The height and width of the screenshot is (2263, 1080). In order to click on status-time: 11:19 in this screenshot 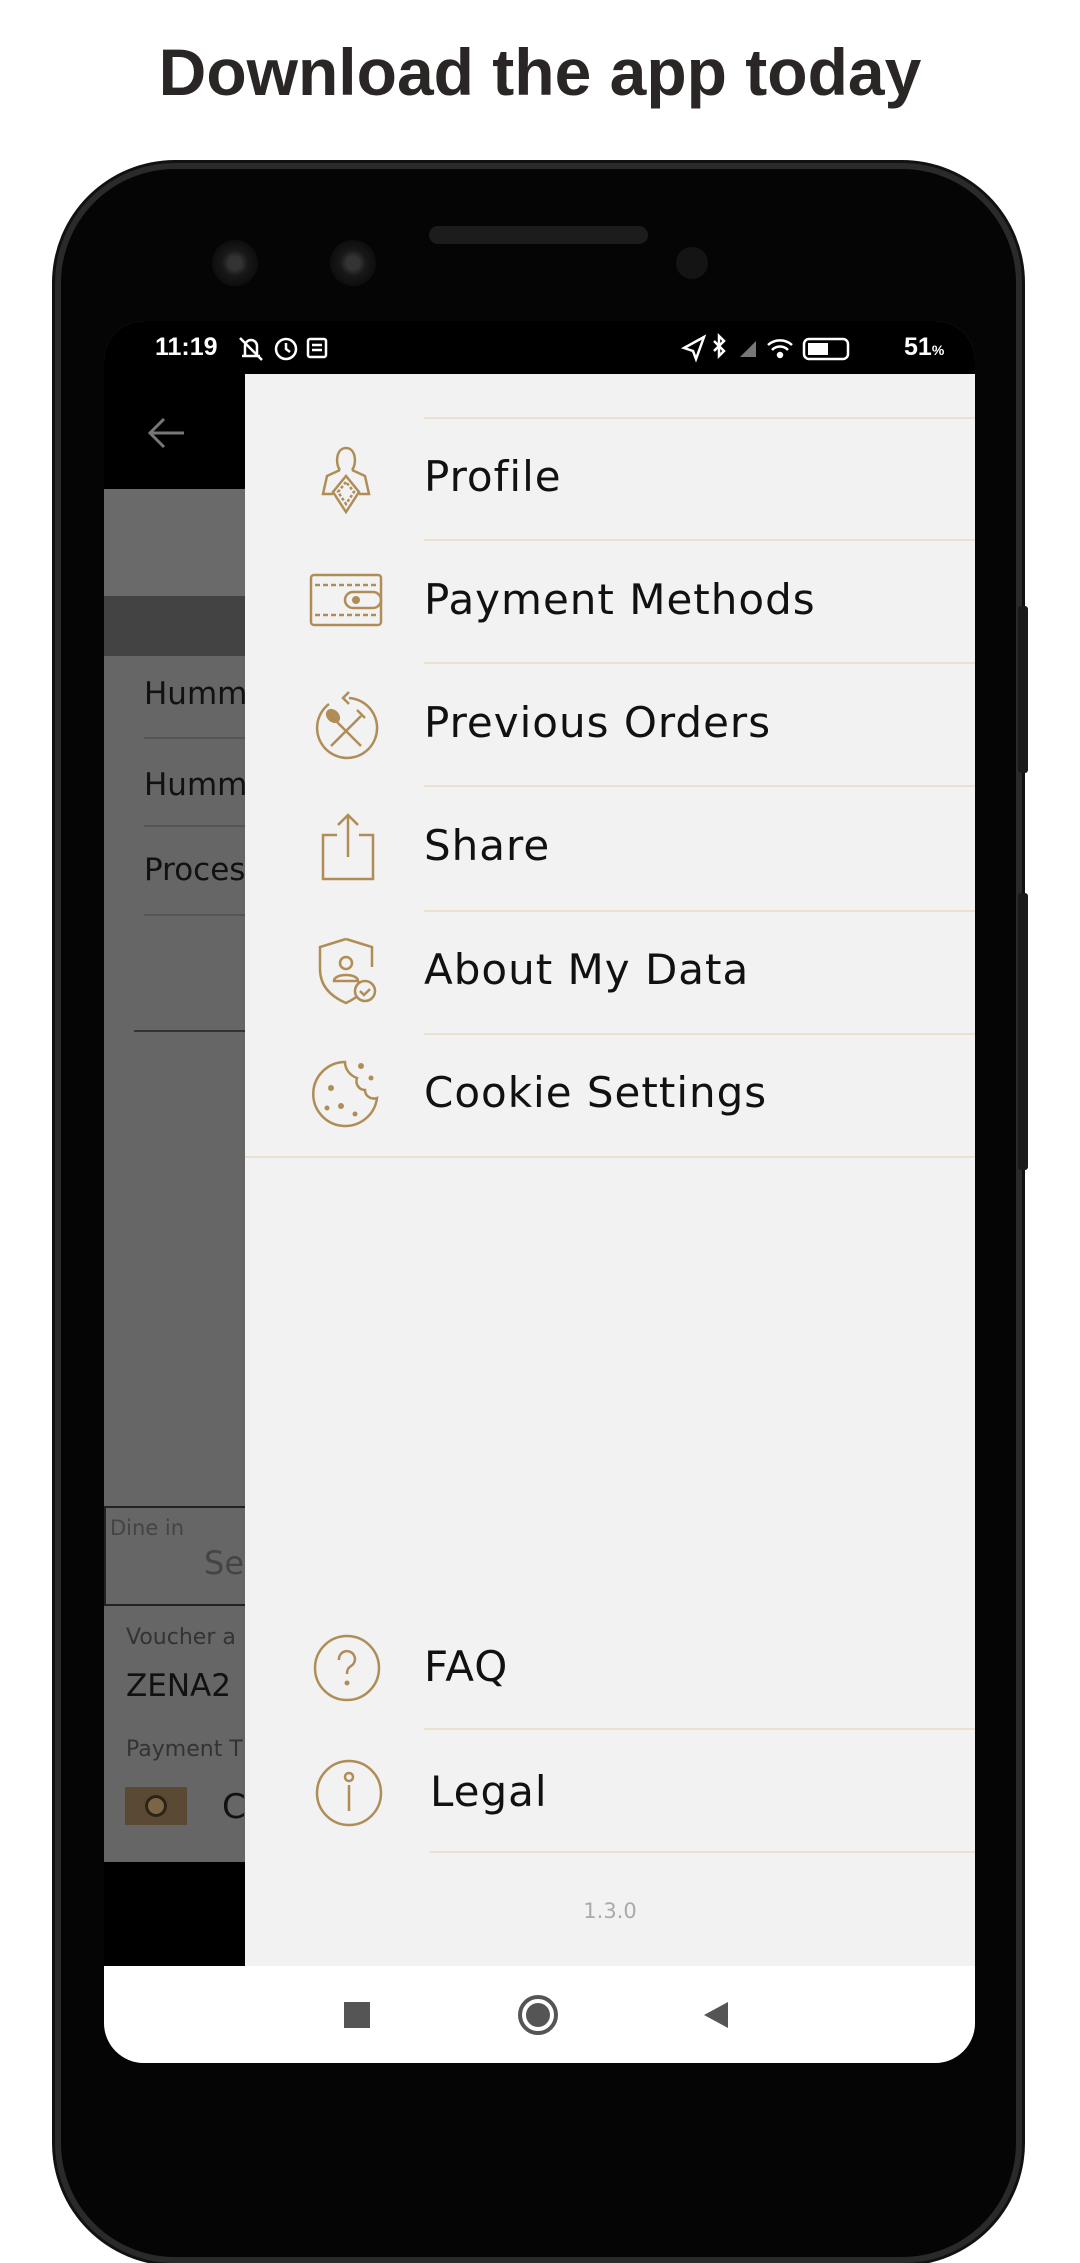, I will do `click(186, 347)`.